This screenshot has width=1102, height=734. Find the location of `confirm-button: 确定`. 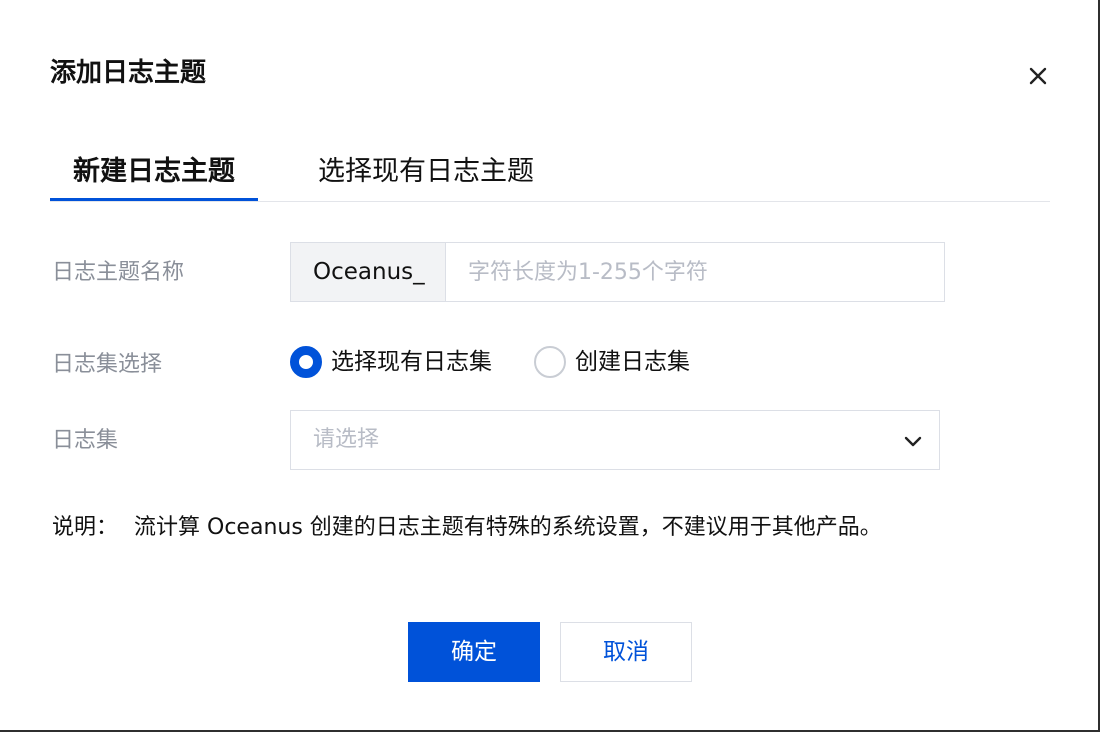

confirm-button: 确定 is located at coordinates (474, 652).